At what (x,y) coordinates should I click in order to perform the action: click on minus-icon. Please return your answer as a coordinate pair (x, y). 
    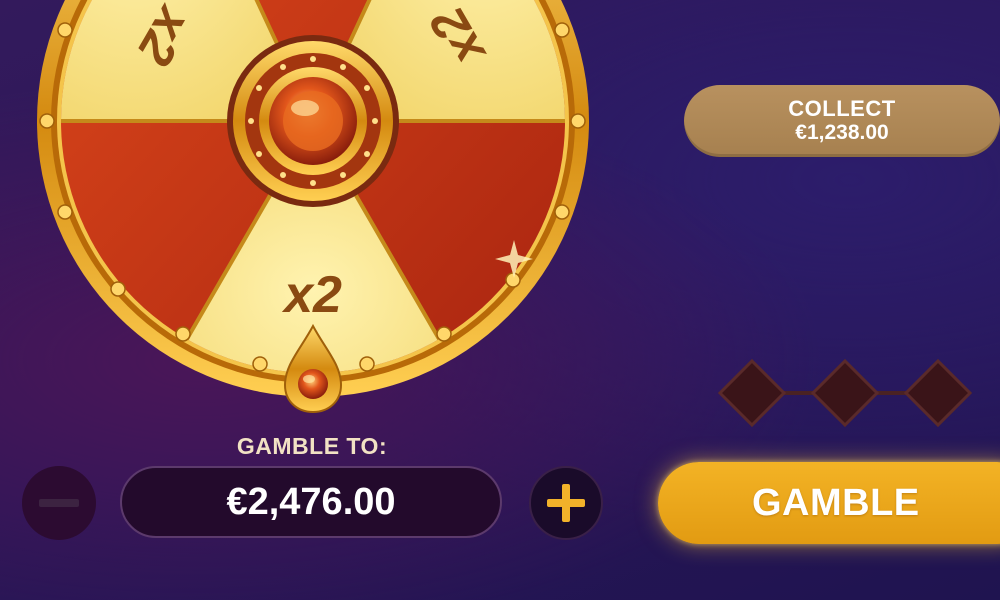
    Looking at the image, I should click on (59, 503).